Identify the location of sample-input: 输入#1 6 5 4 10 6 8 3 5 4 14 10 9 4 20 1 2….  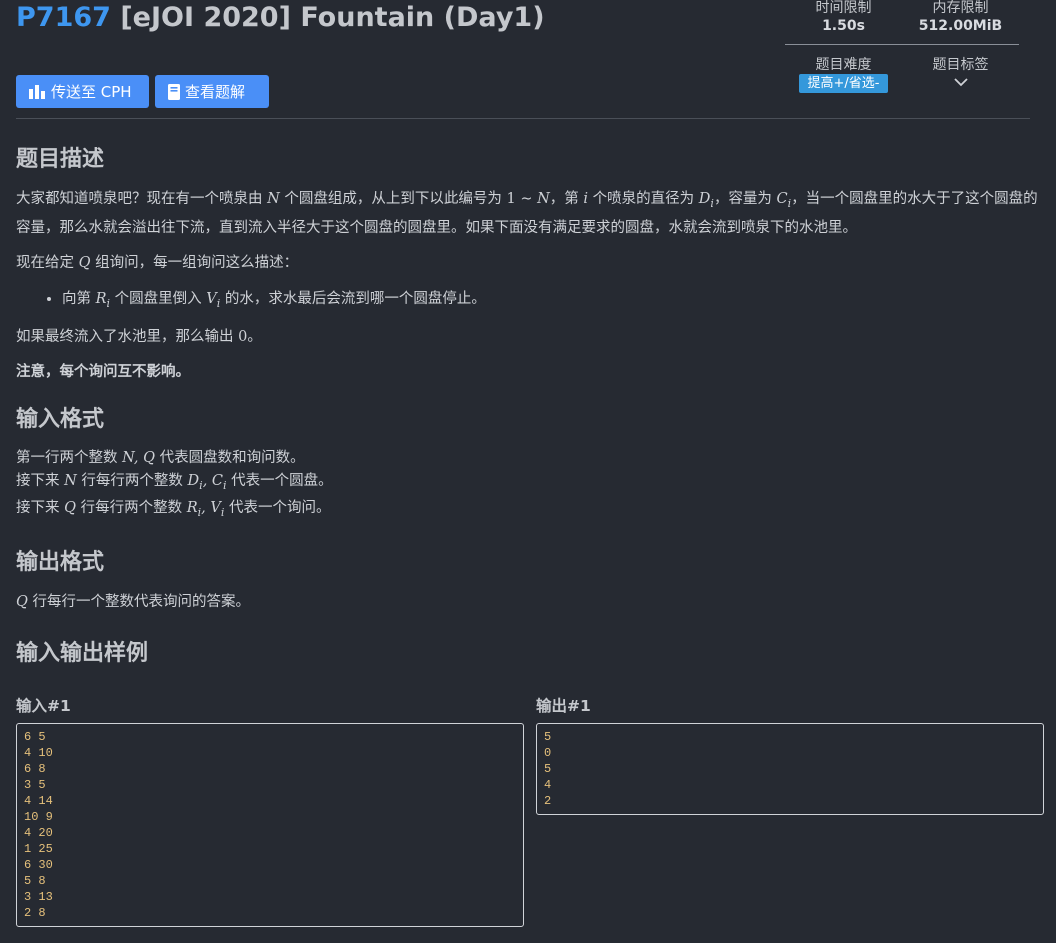
(270, 810).